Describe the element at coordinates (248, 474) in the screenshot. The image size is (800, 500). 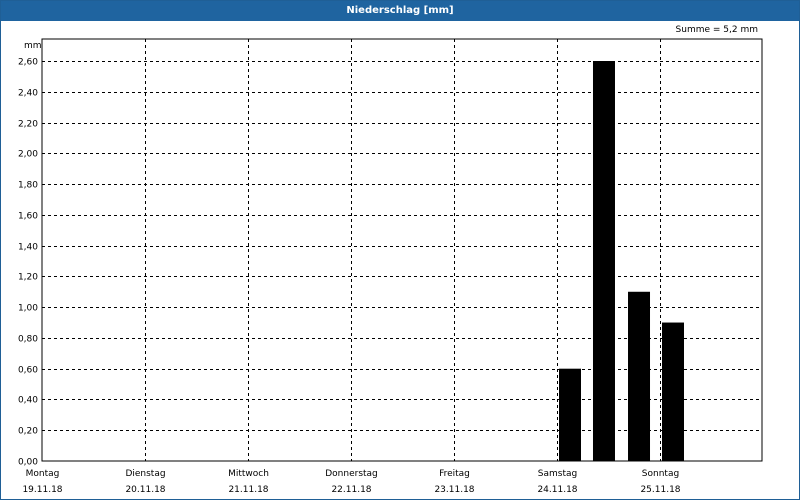
I see `x-tick-label-day: Mittwoch` at that location.